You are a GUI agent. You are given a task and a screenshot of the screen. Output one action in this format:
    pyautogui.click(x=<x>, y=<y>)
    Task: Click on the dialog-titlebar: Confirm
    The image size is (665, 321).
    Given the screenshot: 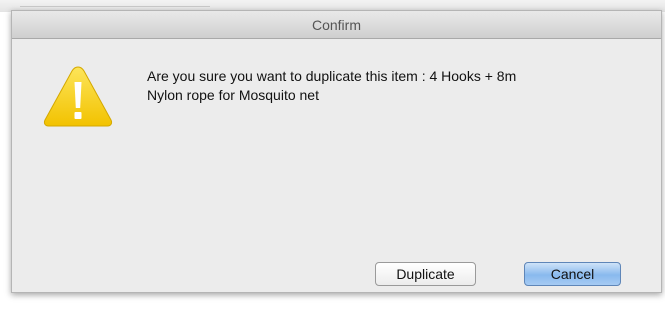 What is the action you would take?
    pyautogui.click(x=336, y=25)
    